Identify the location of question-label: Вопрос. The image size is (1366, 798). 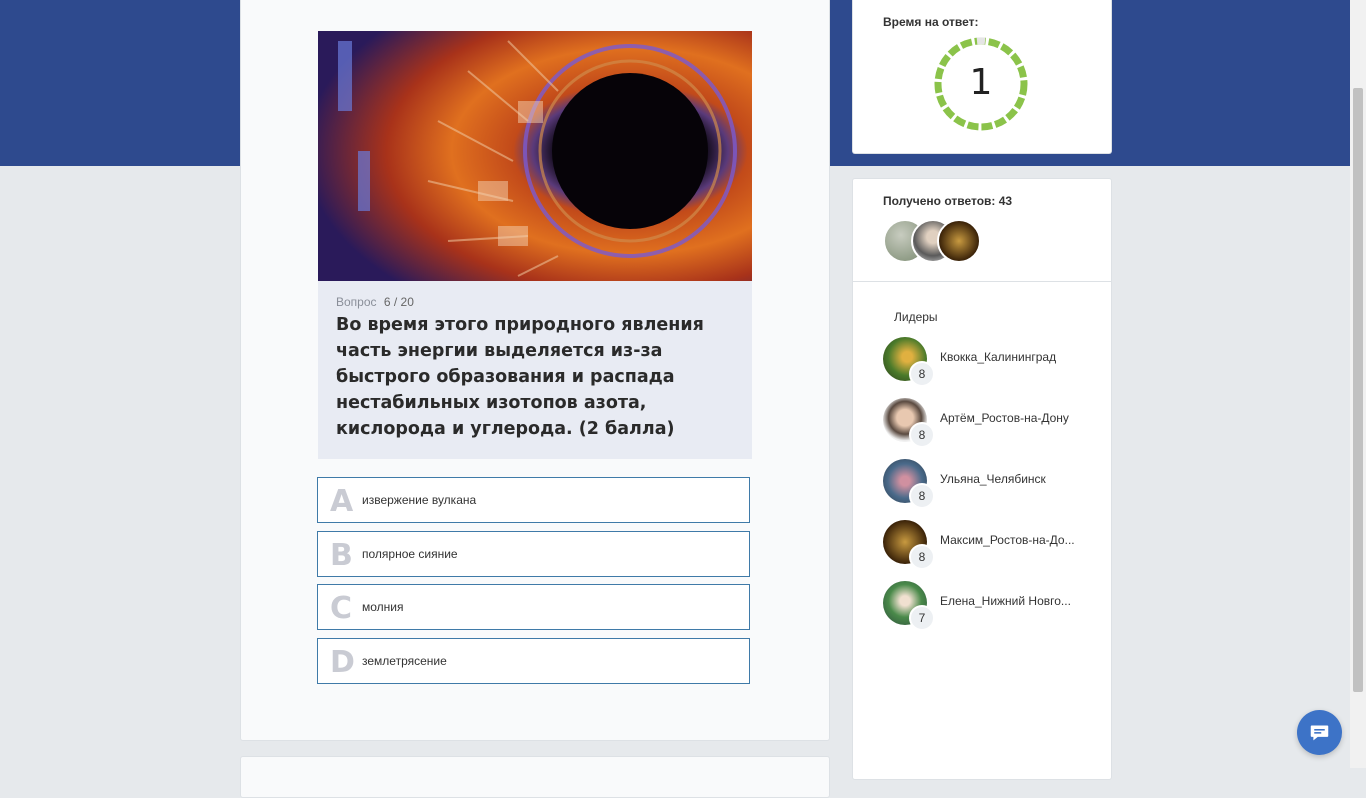
(356, 302).